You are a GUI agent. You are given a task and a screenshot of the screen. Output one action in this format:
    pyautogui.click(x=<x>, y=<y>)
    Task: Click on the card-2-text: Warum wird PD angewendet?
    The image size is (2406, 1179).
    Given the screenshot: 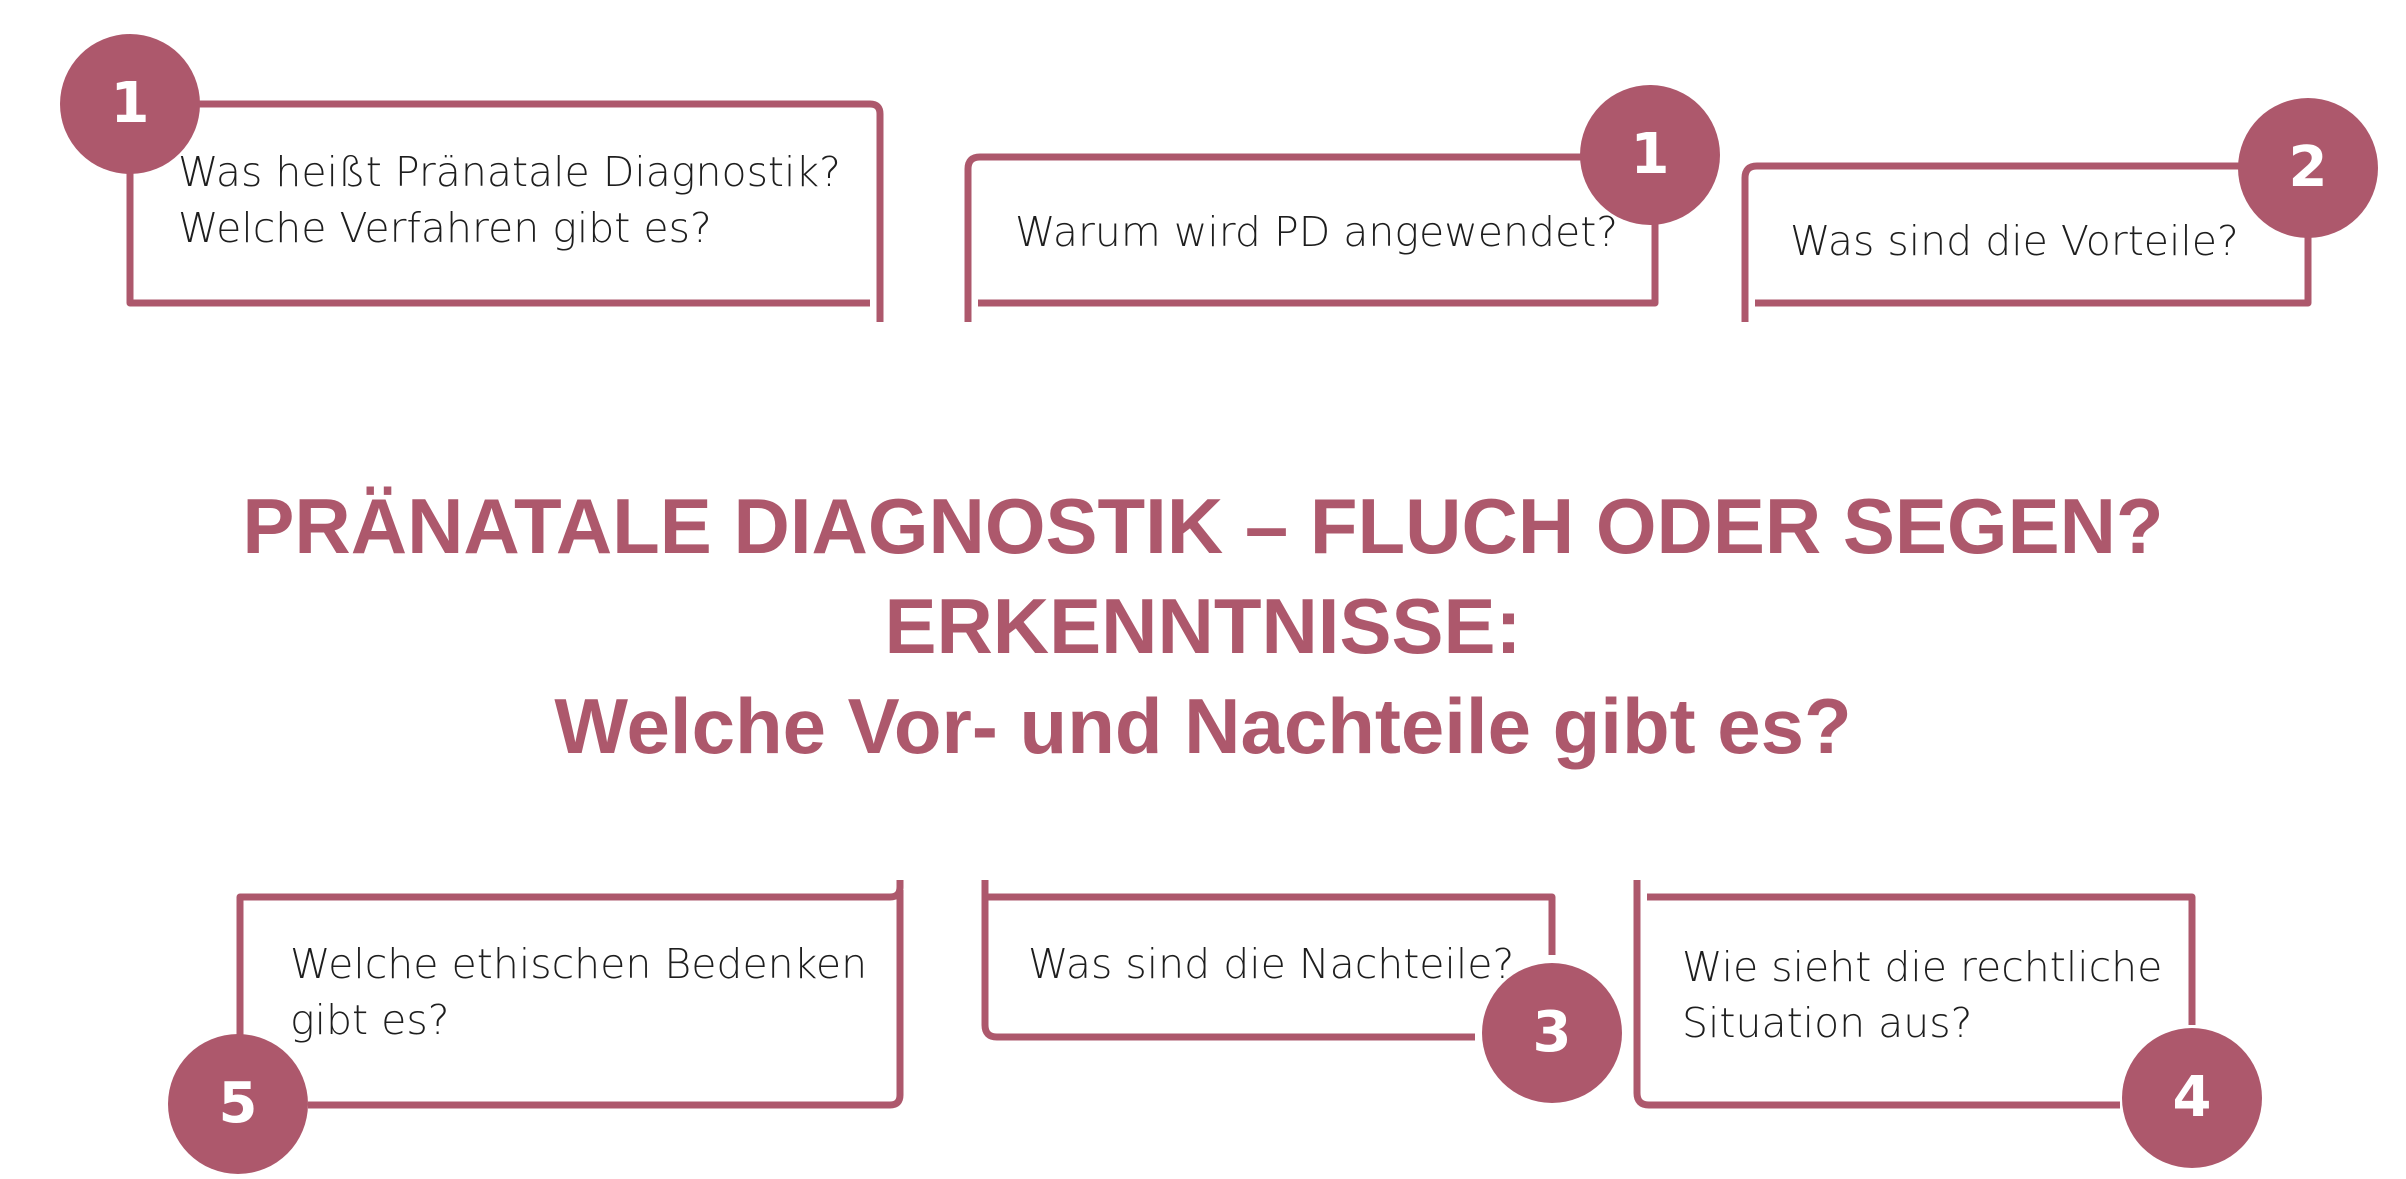 What is the action you would take?
    pyautogui.click(x=1316, y=232)
    